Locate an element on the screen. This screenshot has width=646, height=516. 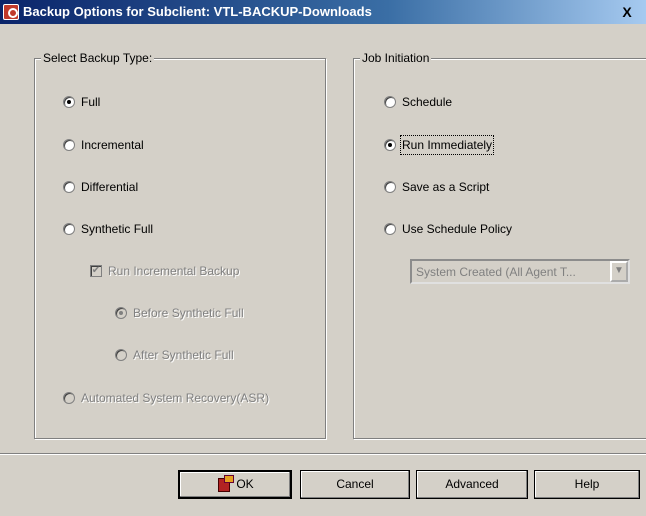
radio-schedule-label: Schedule is located at coordinates (427, 102).